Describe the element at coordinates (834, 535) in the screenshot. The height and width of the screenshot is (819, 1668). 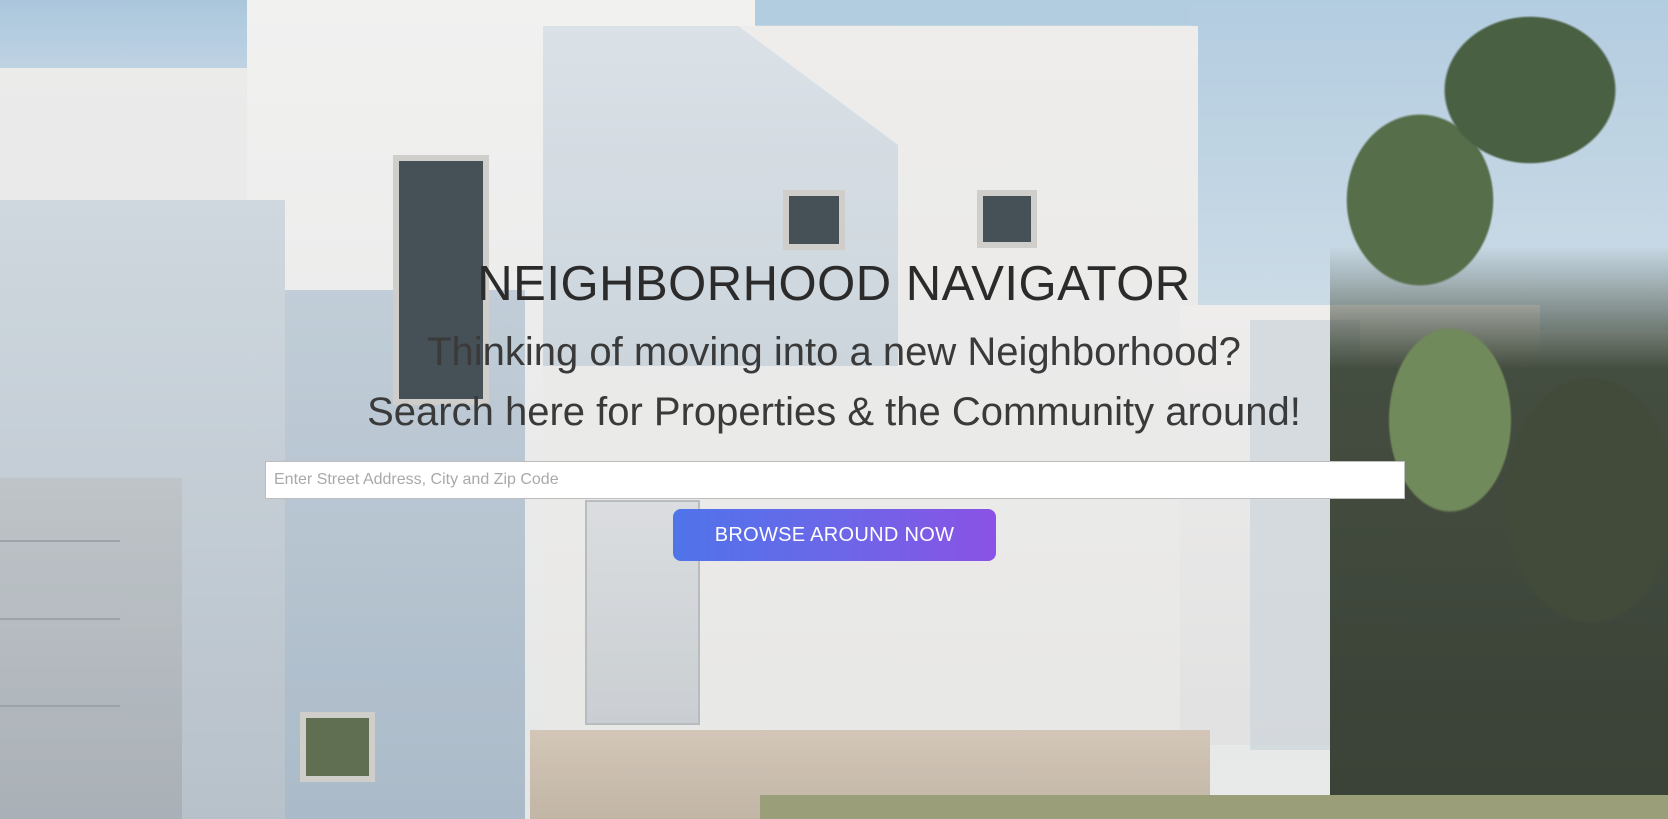
I see `browse-around-now-button: BROWSE AROUND NOW` at that location.